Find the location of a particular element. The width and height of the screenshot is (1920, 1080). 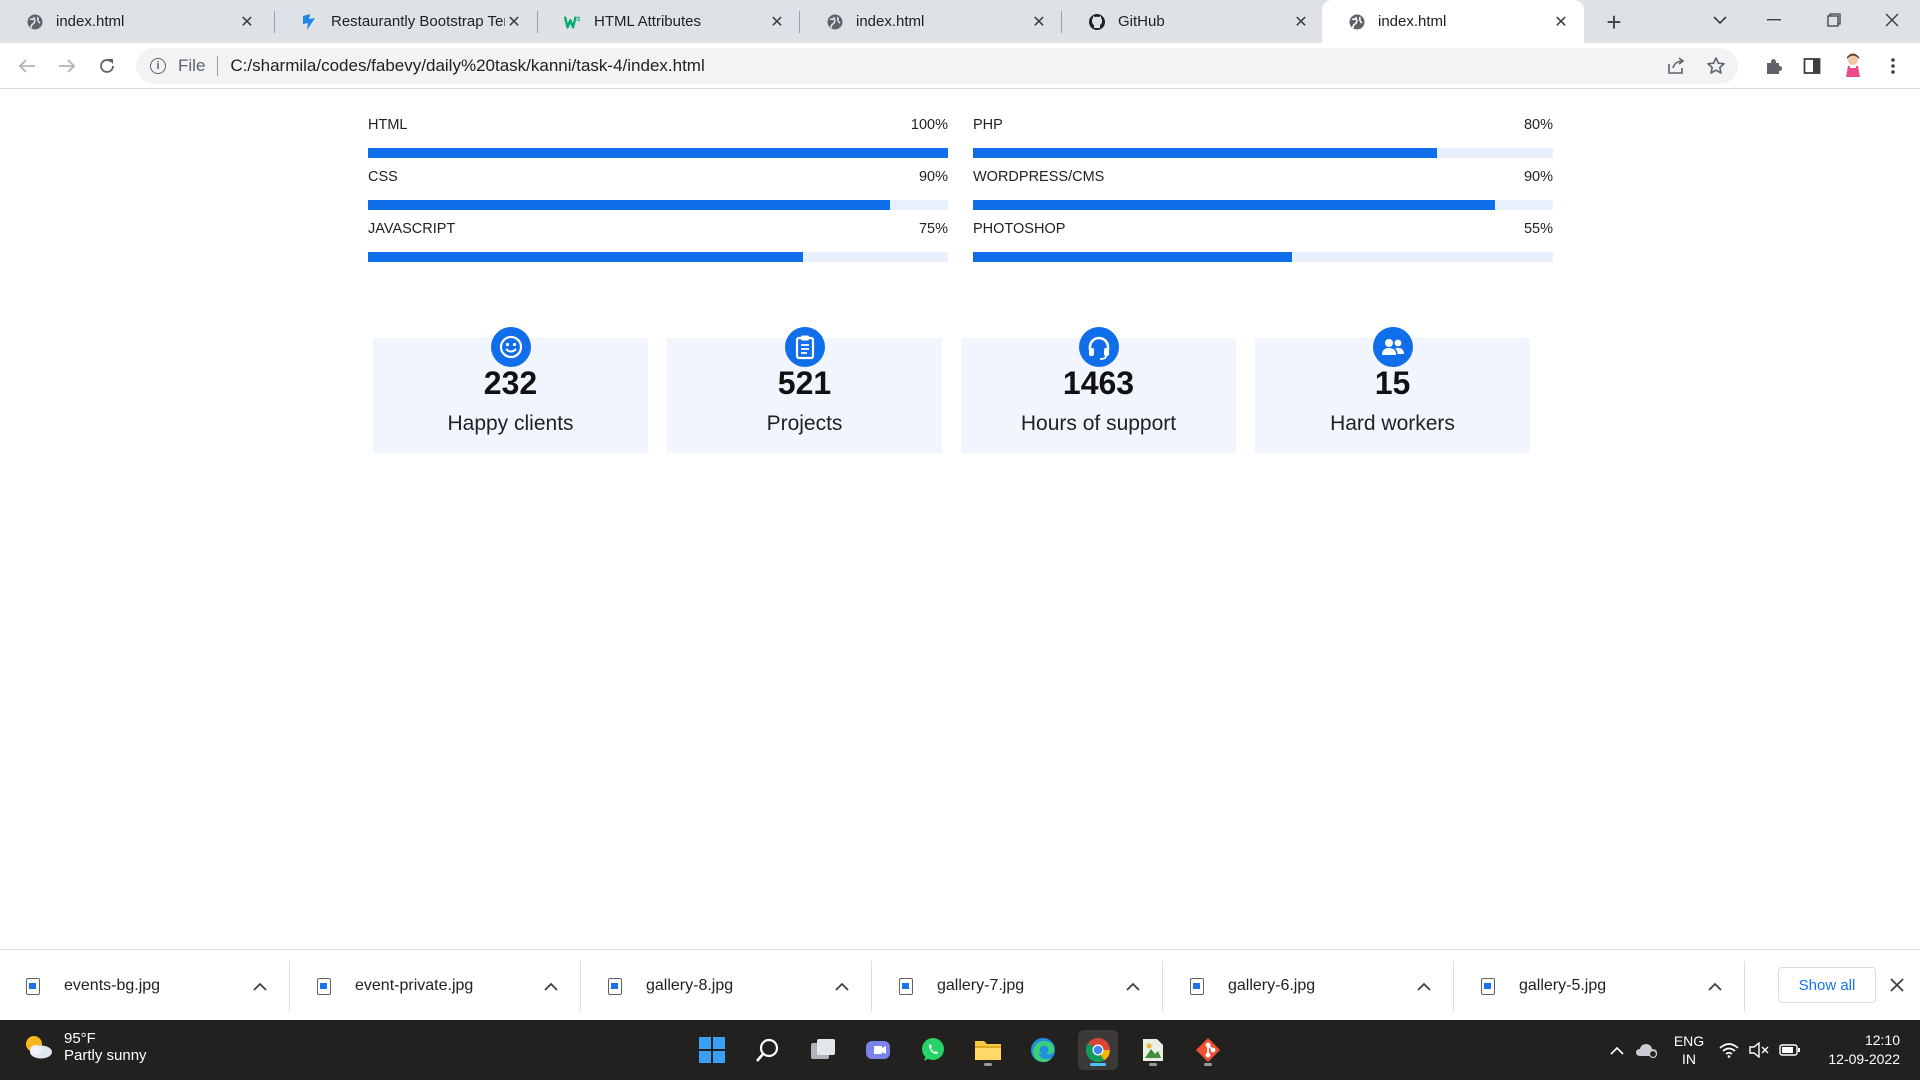

region-code: IN is located at coordinates (1689, 1059).